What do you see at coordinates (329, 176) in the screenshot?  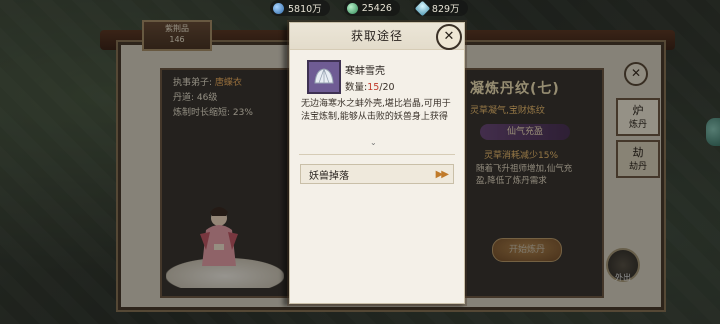 I see `source-label: 妖兽掉落` at bounding box center [329, 176].